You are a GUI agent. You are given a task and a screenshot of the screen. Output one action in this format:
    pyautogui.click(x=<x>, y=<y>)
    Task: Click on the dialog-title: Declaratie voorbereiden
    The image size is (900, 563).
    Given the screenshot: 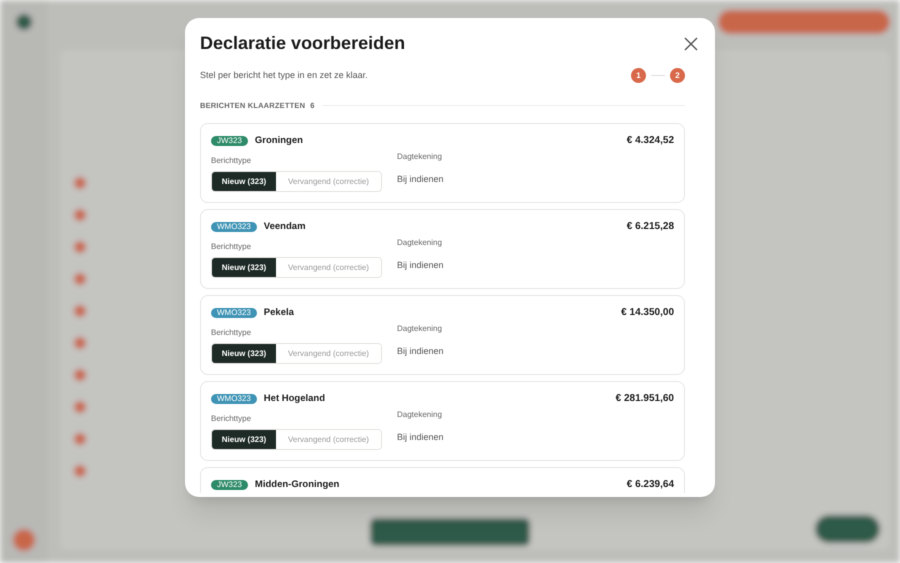 What is the action you would take?
    pyautogui.click(x=303, y=43)
    